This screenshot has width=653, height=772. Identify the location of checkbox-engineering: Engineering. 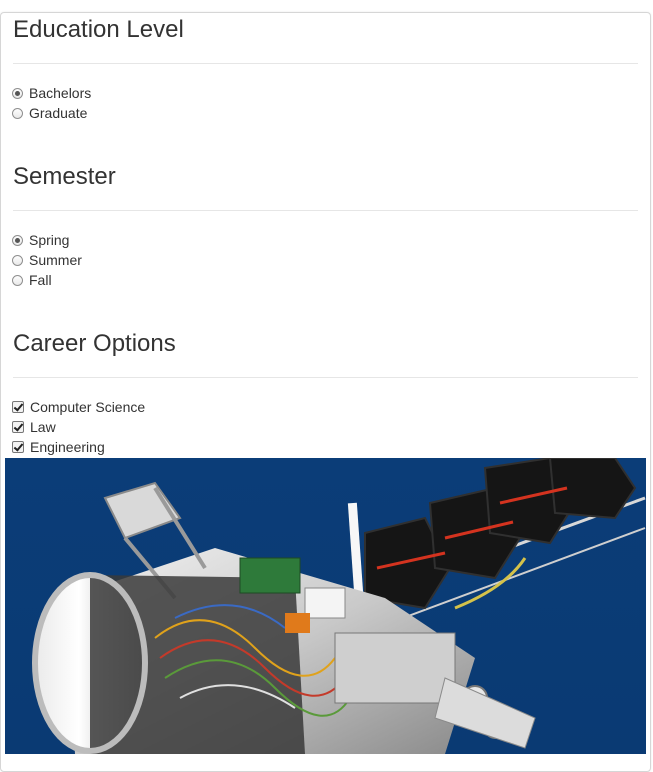
(58, 447).